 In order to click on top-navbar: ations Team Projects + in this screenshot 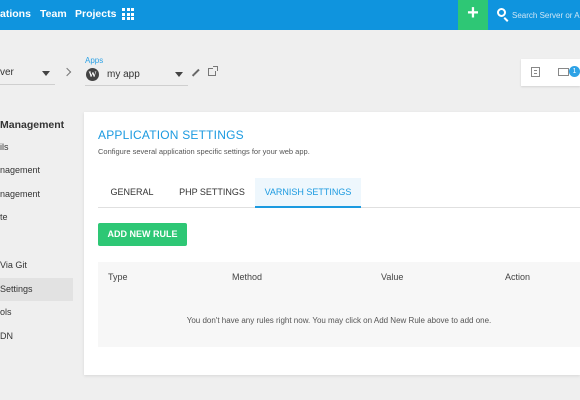, I will do `click(290, 15)`.